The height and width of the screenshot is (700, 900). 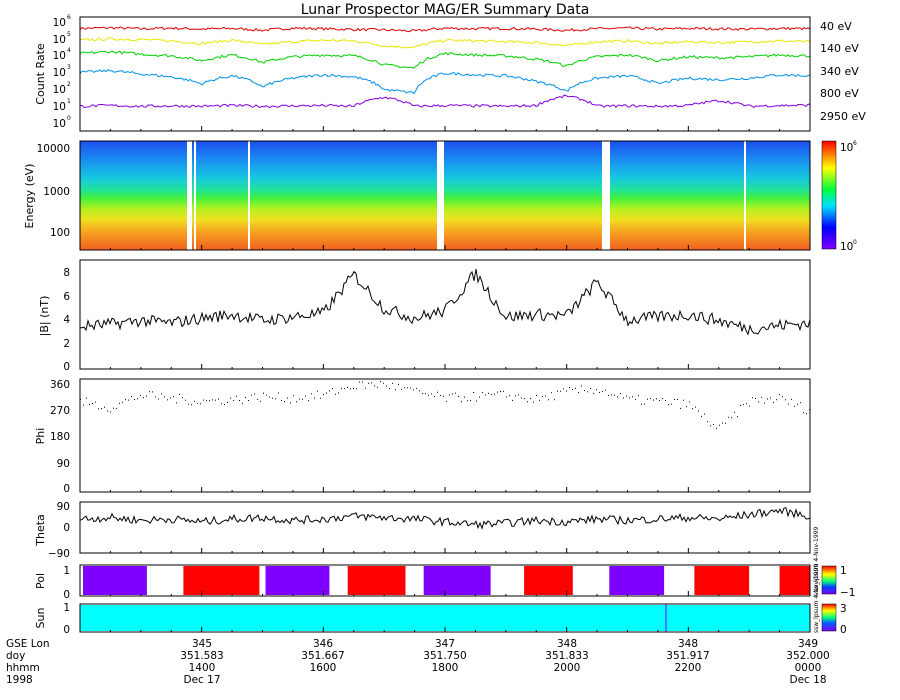 What do you see at coordinates (63, 464) in the screenshot?
I see `phi-tick-90: 90` at bounding box center [63, 464].